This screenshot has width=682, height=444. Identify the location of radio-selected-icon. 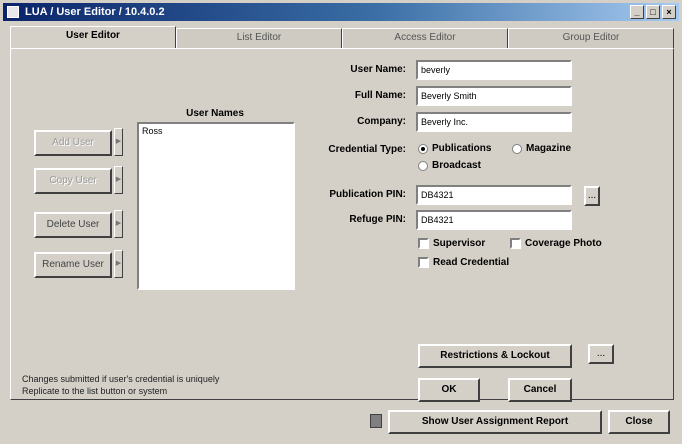
(423, 148).